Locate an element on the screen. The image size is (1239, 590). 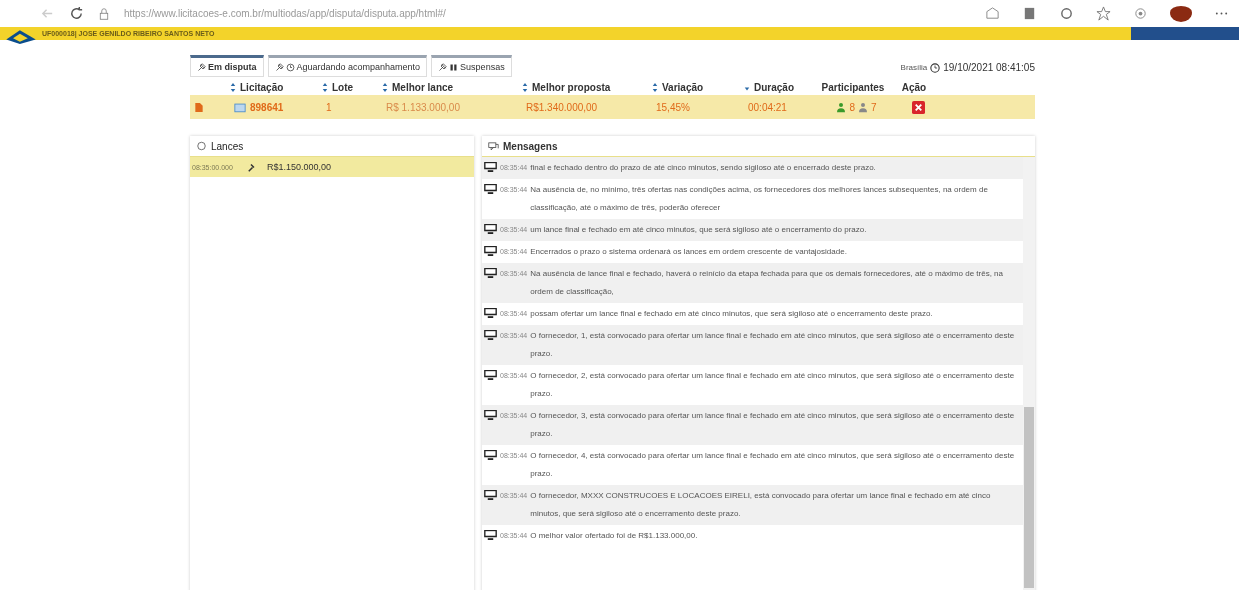
panel-title: Mensagens is located at coordinates (530, 146).